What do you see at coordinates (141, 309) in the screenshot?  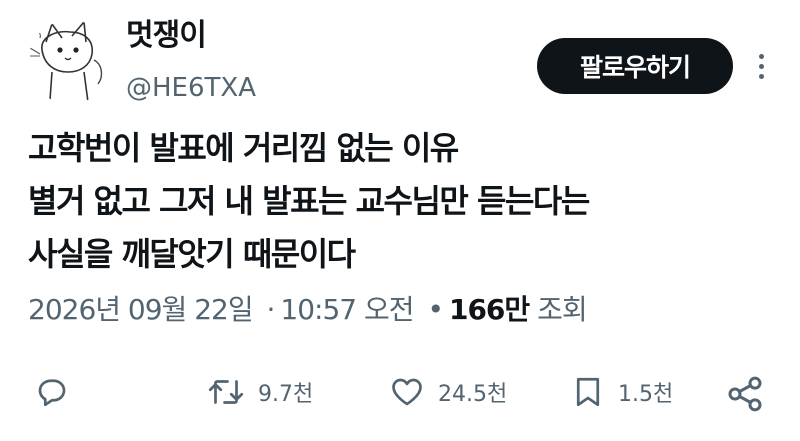 I see `tweet-date: 2026년 09월 22일` at bounding box center [141, 309].